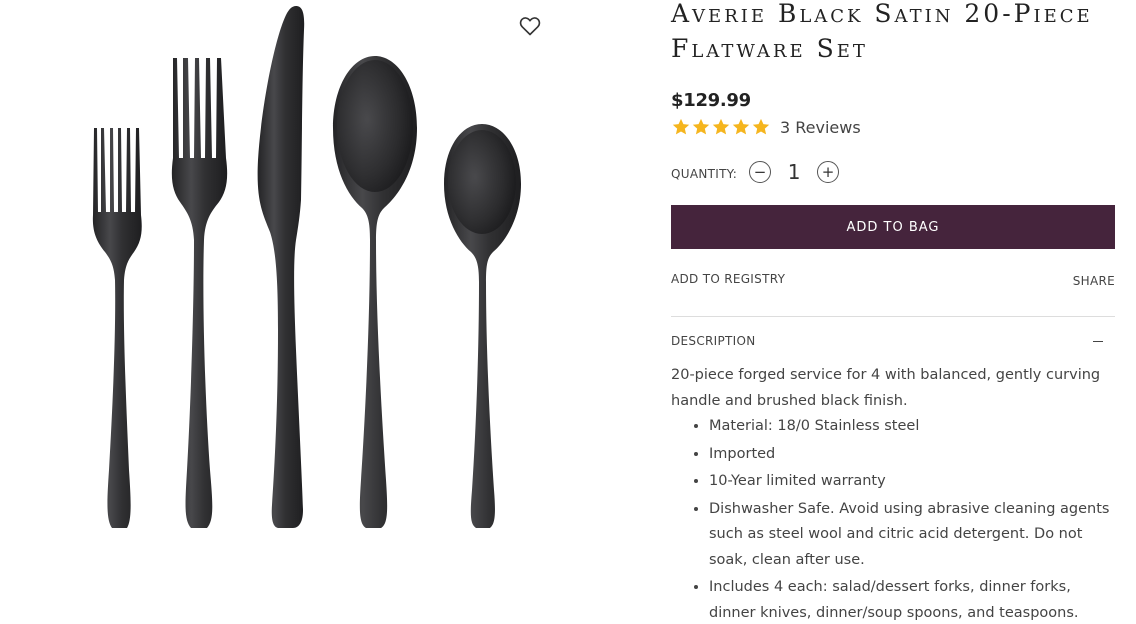  What do you see at coordinates (1099, 341) in the screenshot?
I see `minus-icon` at bounding box center [1099, 341].